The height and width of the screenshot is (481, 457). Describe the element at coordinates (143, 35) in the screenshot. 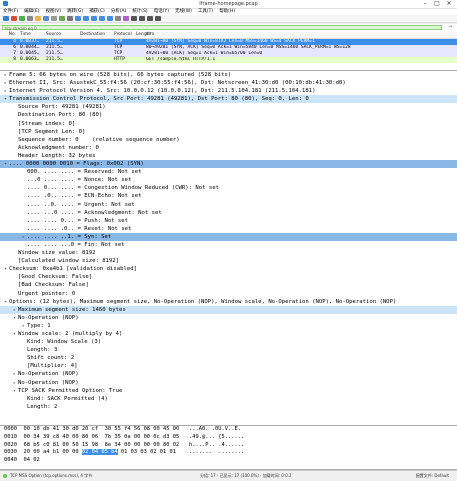

I see `column-header-length: Length` at that location.